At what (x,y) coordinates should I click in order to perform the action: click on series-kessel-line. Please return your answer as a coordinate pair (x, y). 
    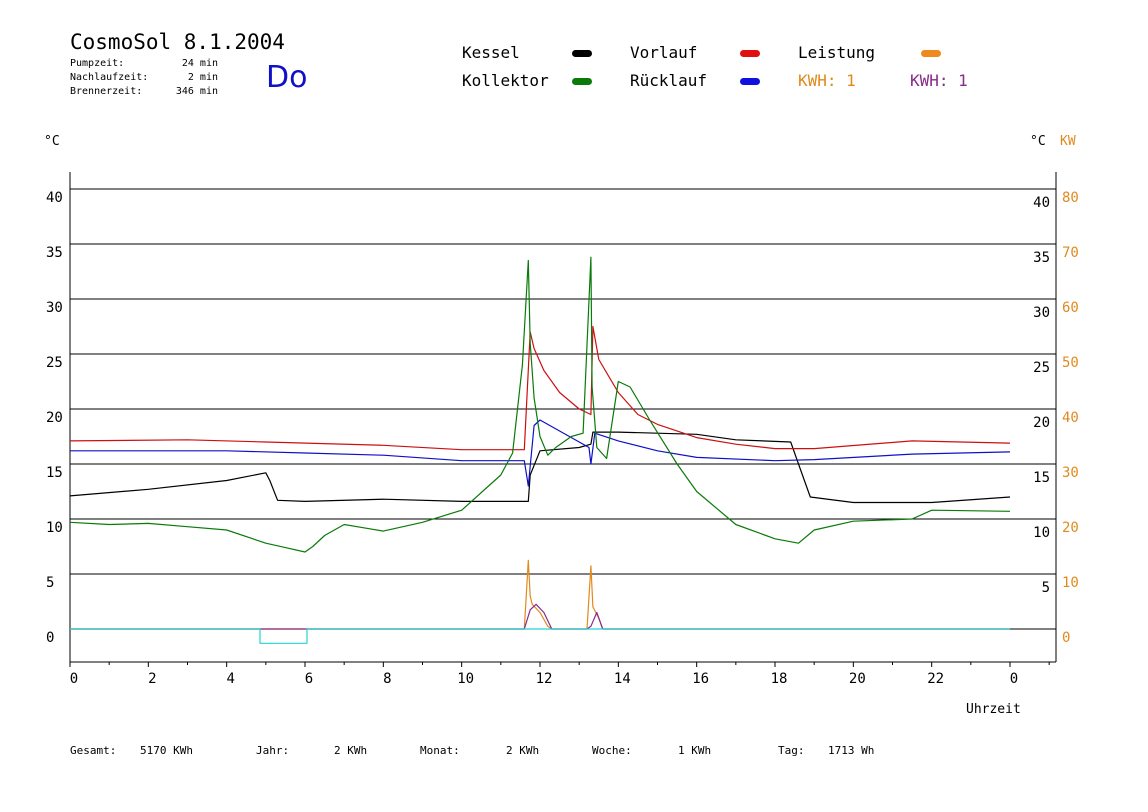
    Looking at the image, I should click on (540, 467).